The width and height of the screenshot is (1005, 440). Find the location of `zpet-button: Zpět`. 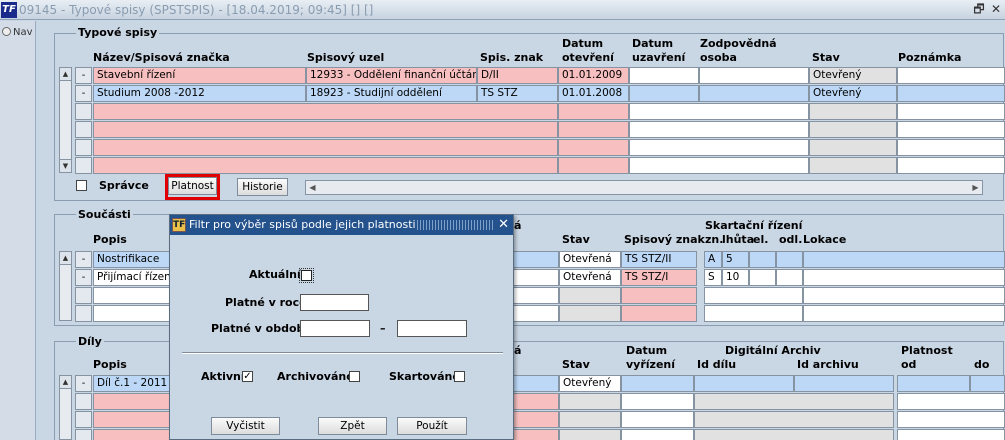

zpet-button: Zpět is located at coordinates (352, 426).